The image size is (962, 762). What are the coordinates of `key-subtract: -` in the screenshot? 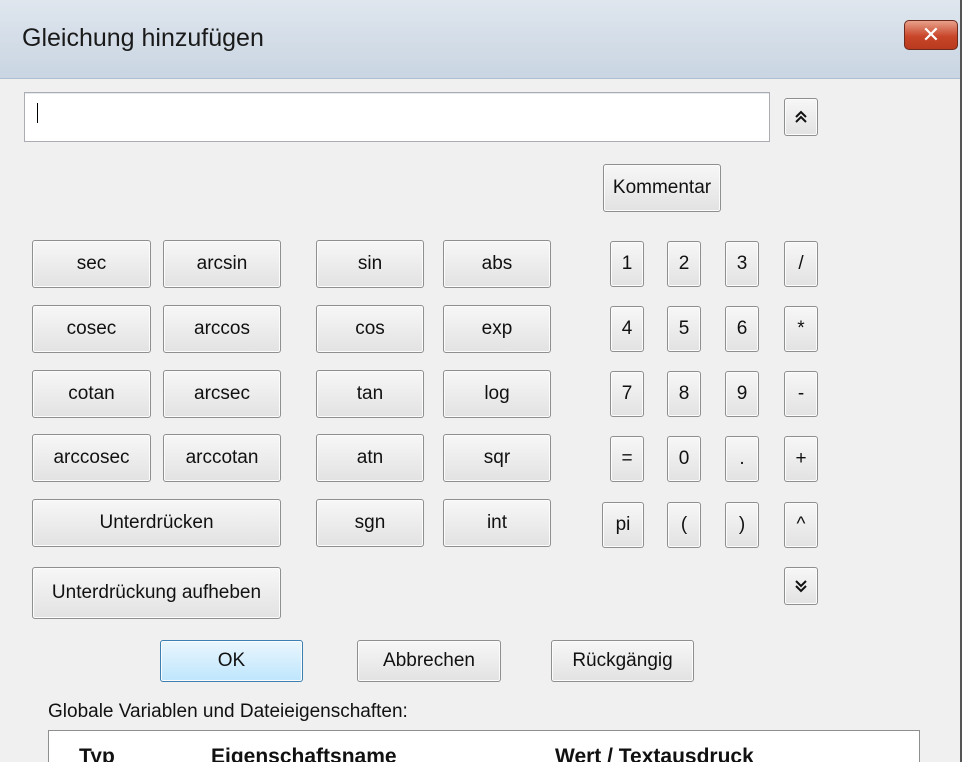 It's located at (801, 394).